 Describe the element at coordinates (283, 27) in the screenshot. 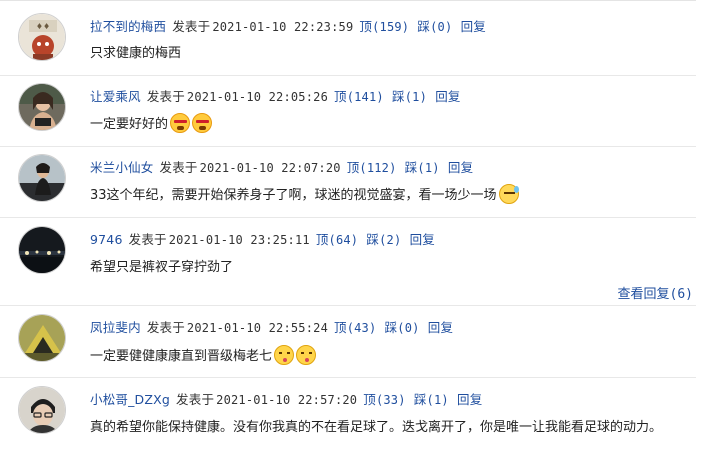

I see `comment-datetime: 2021-01-10 22:23:59` at that location.